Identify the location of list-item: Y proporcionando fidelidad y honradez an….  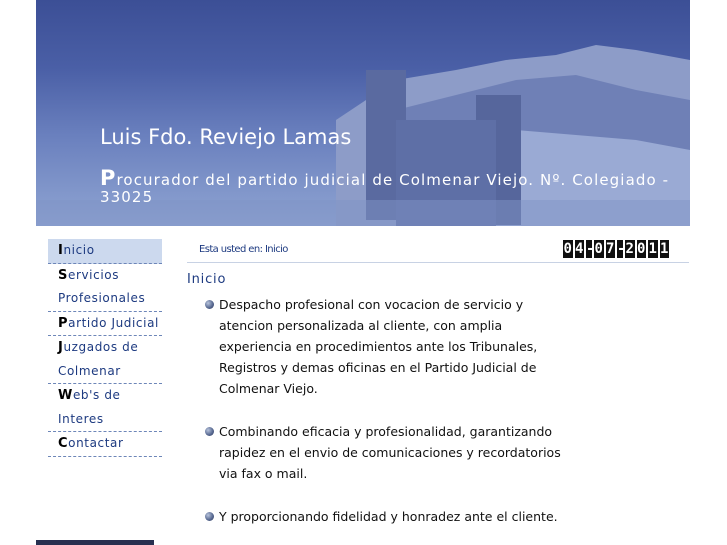
(390, 516).